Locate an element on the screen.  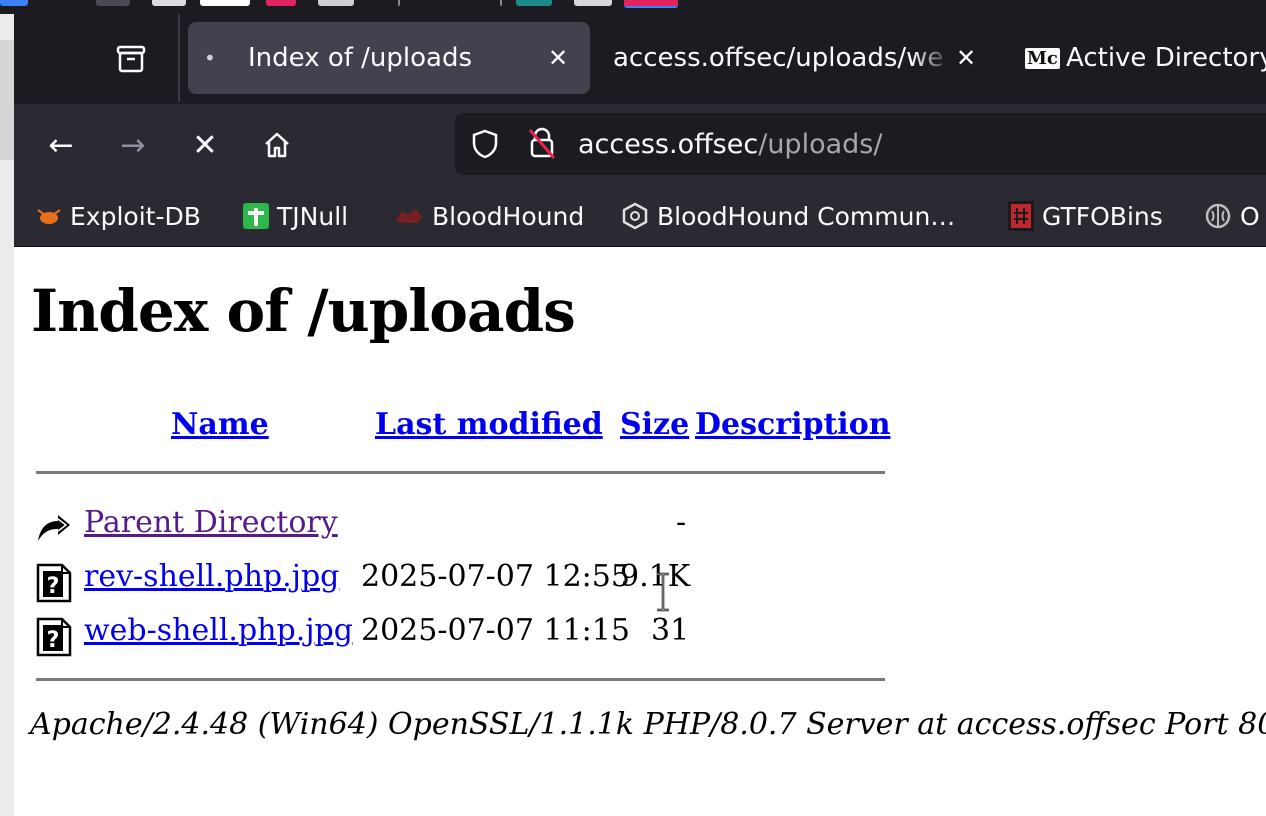
arrow-left-icon: ← is located at coordinates (61, 145).